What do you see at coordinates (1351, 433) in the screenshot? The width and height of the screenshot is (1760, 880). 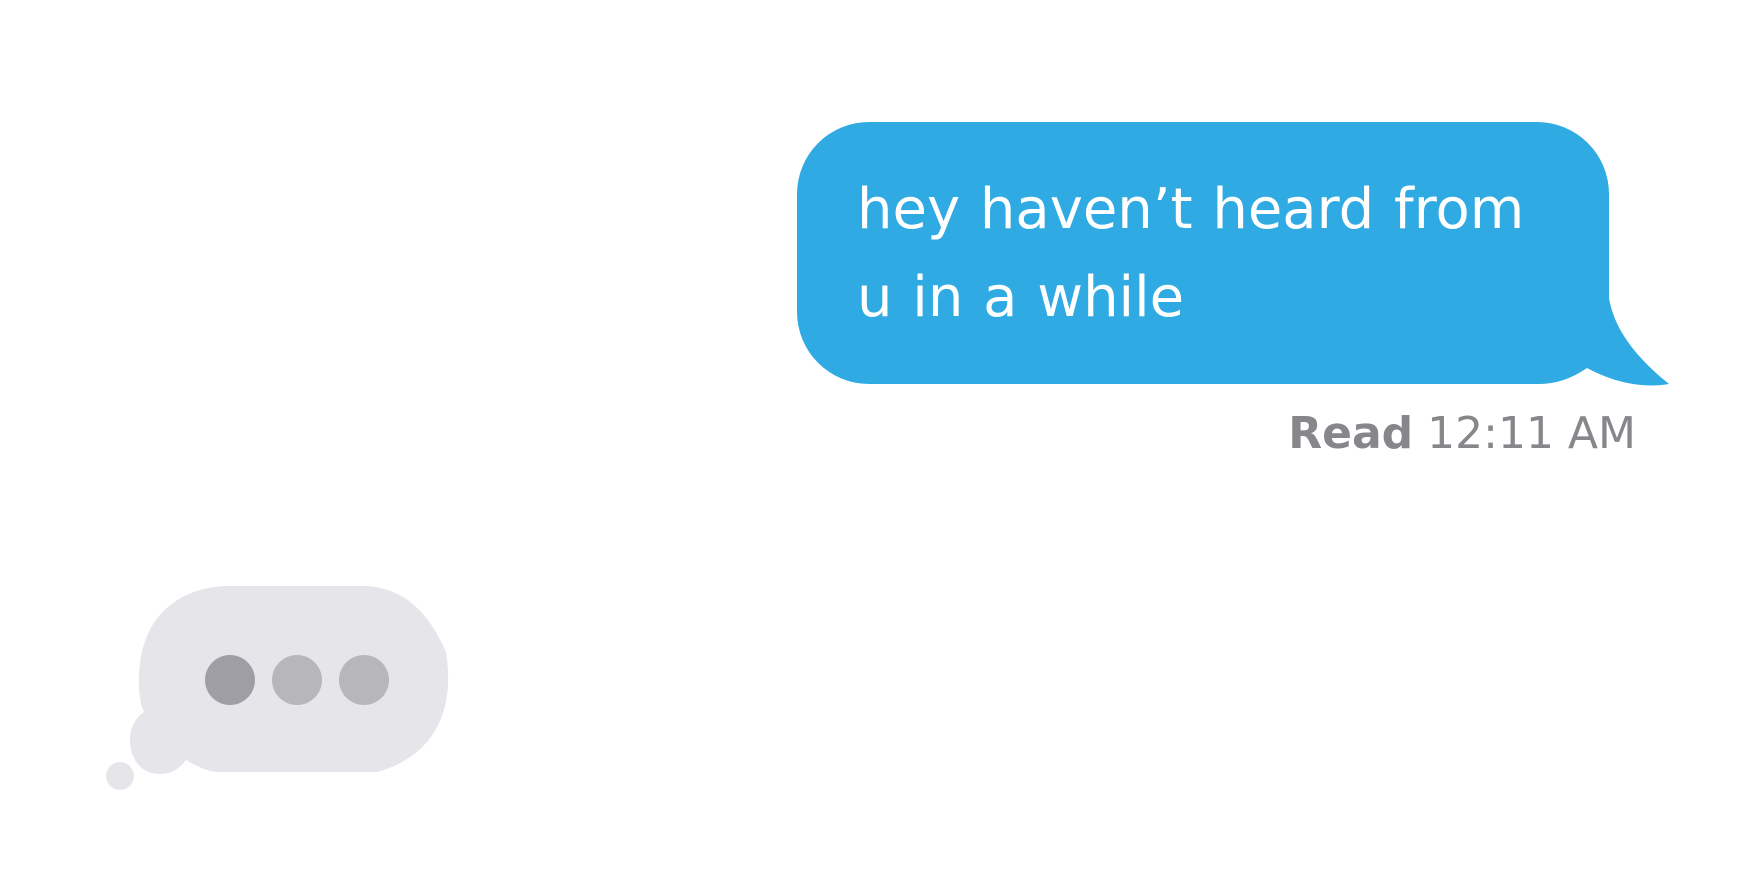 I see `read-receipt-label: Read` at bounding box center [1351, 433].